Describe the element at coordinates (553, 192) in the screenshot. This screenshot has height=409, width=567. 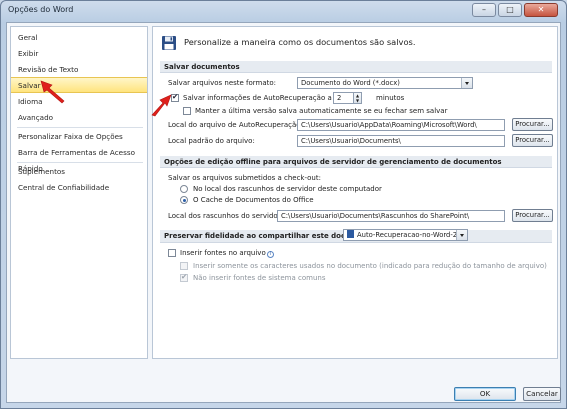
I see `vertical-scrollbar` at that location.